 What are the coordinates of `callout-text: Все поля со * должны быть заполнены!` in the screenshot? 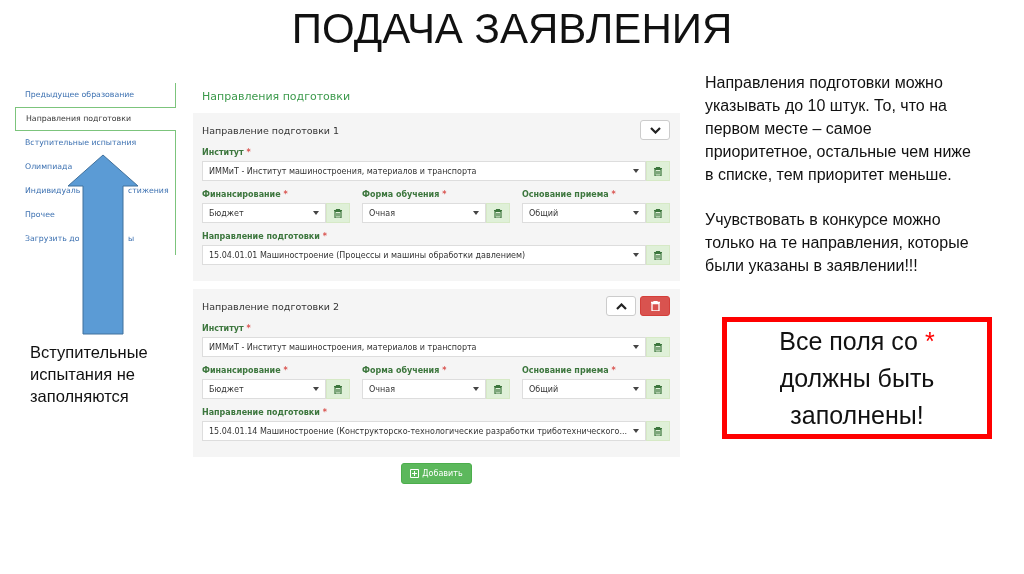 It's located at (857, 378).